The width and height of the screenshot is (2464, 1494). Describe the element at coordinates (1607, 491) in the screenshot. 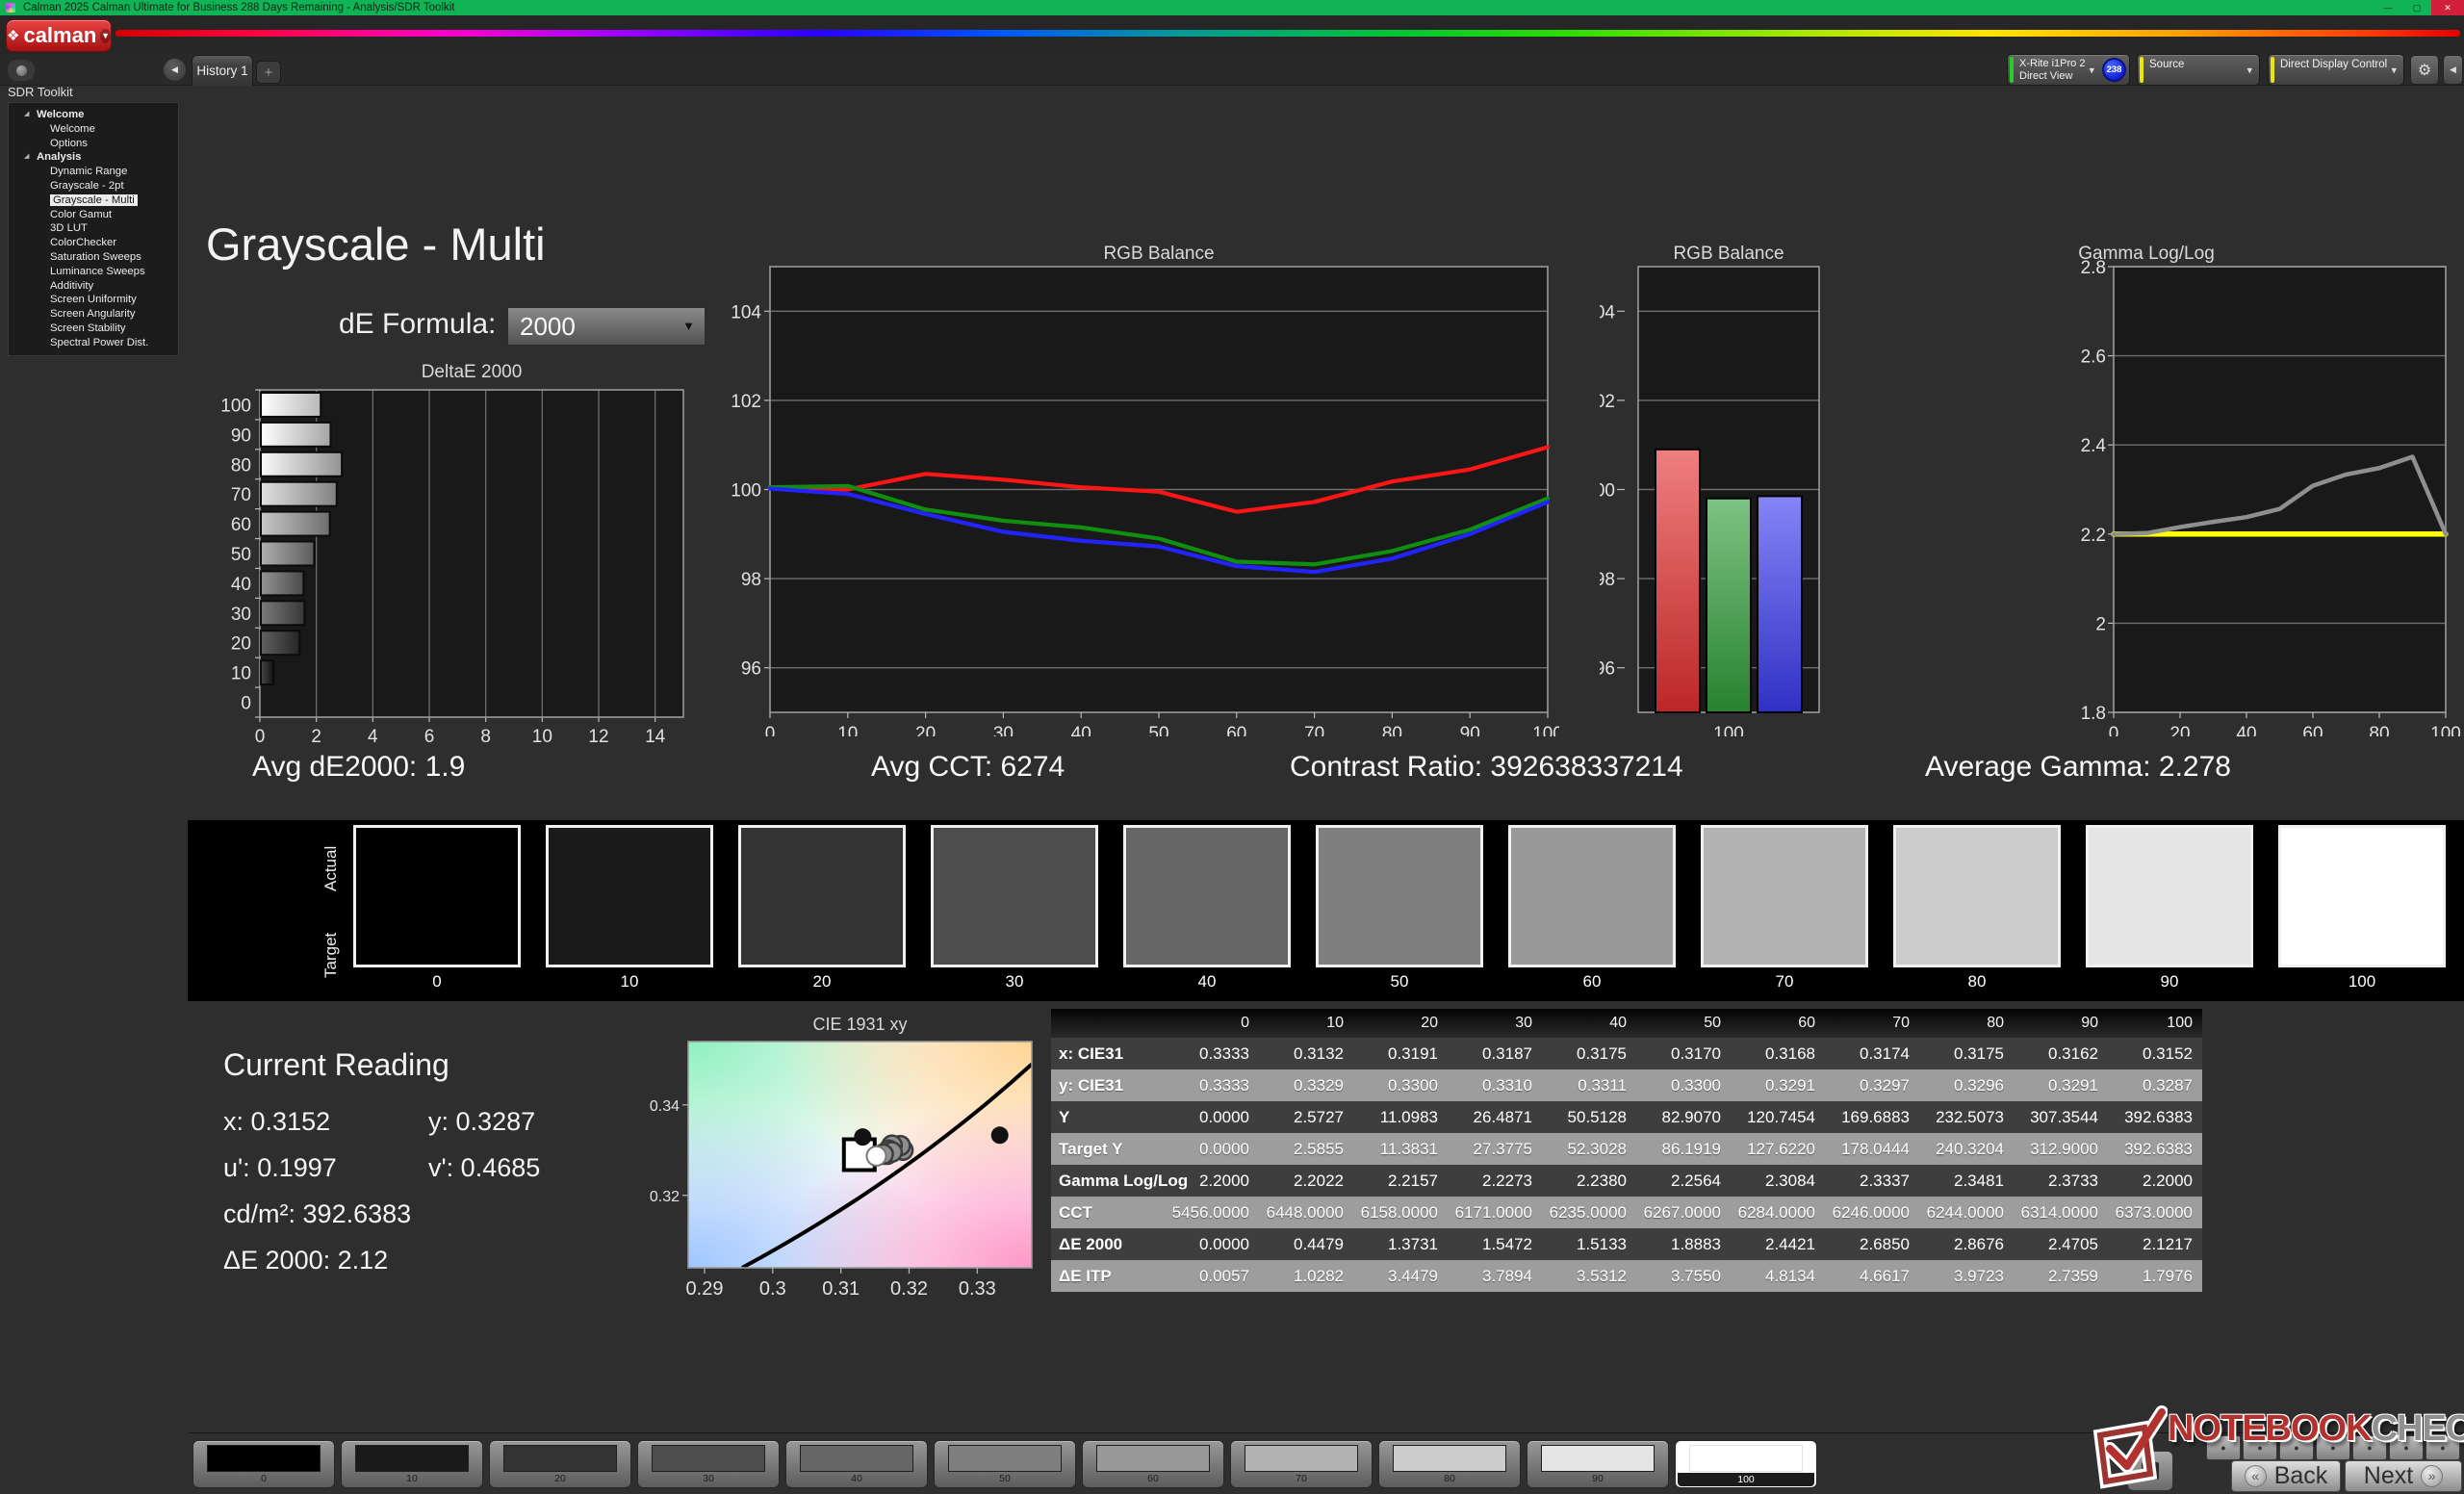

I see `svg-text: 100` at that location.